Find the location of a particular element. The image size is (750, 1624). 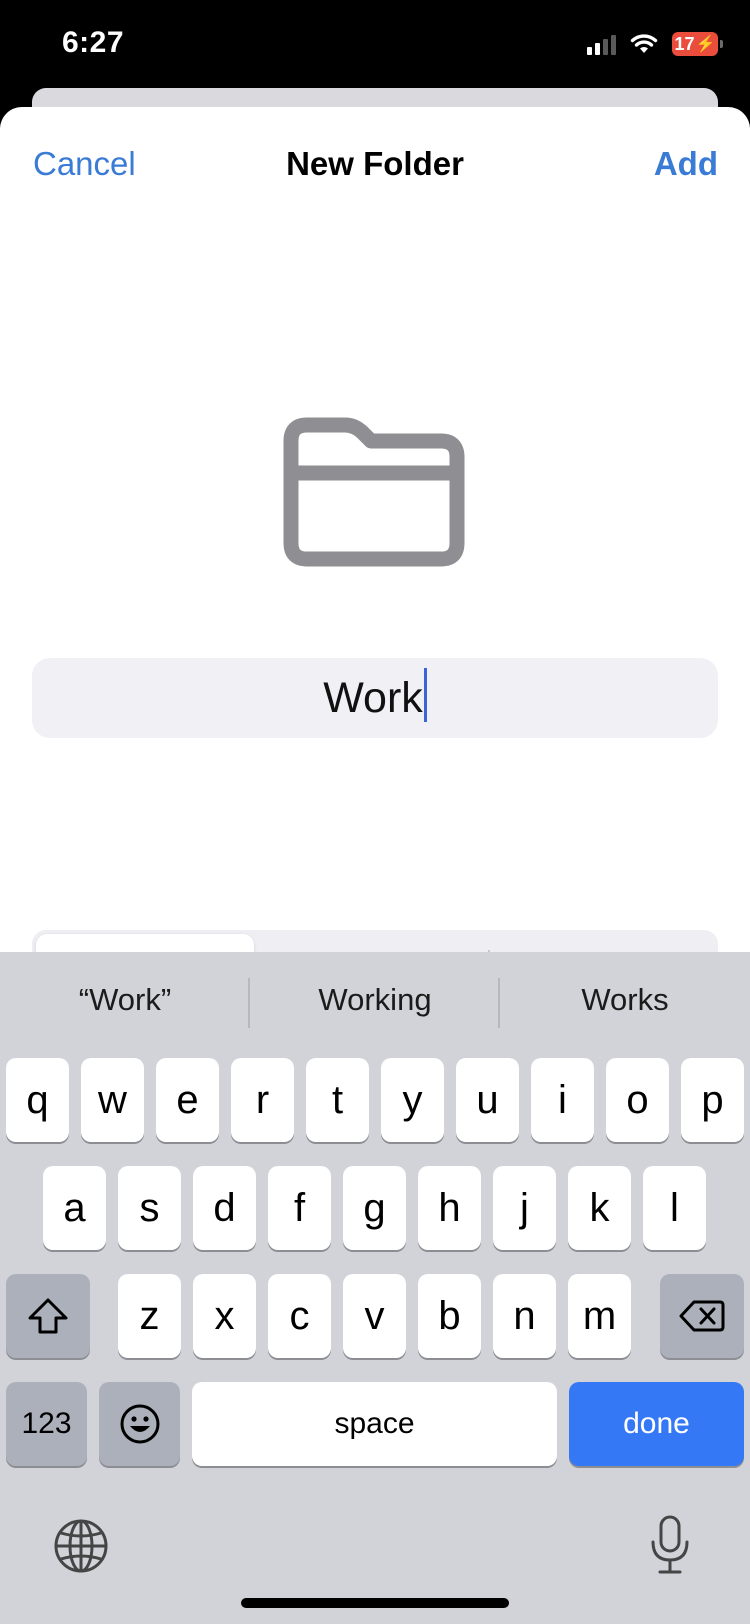

folder-name-input: Work is located at coordinates (375, 698).